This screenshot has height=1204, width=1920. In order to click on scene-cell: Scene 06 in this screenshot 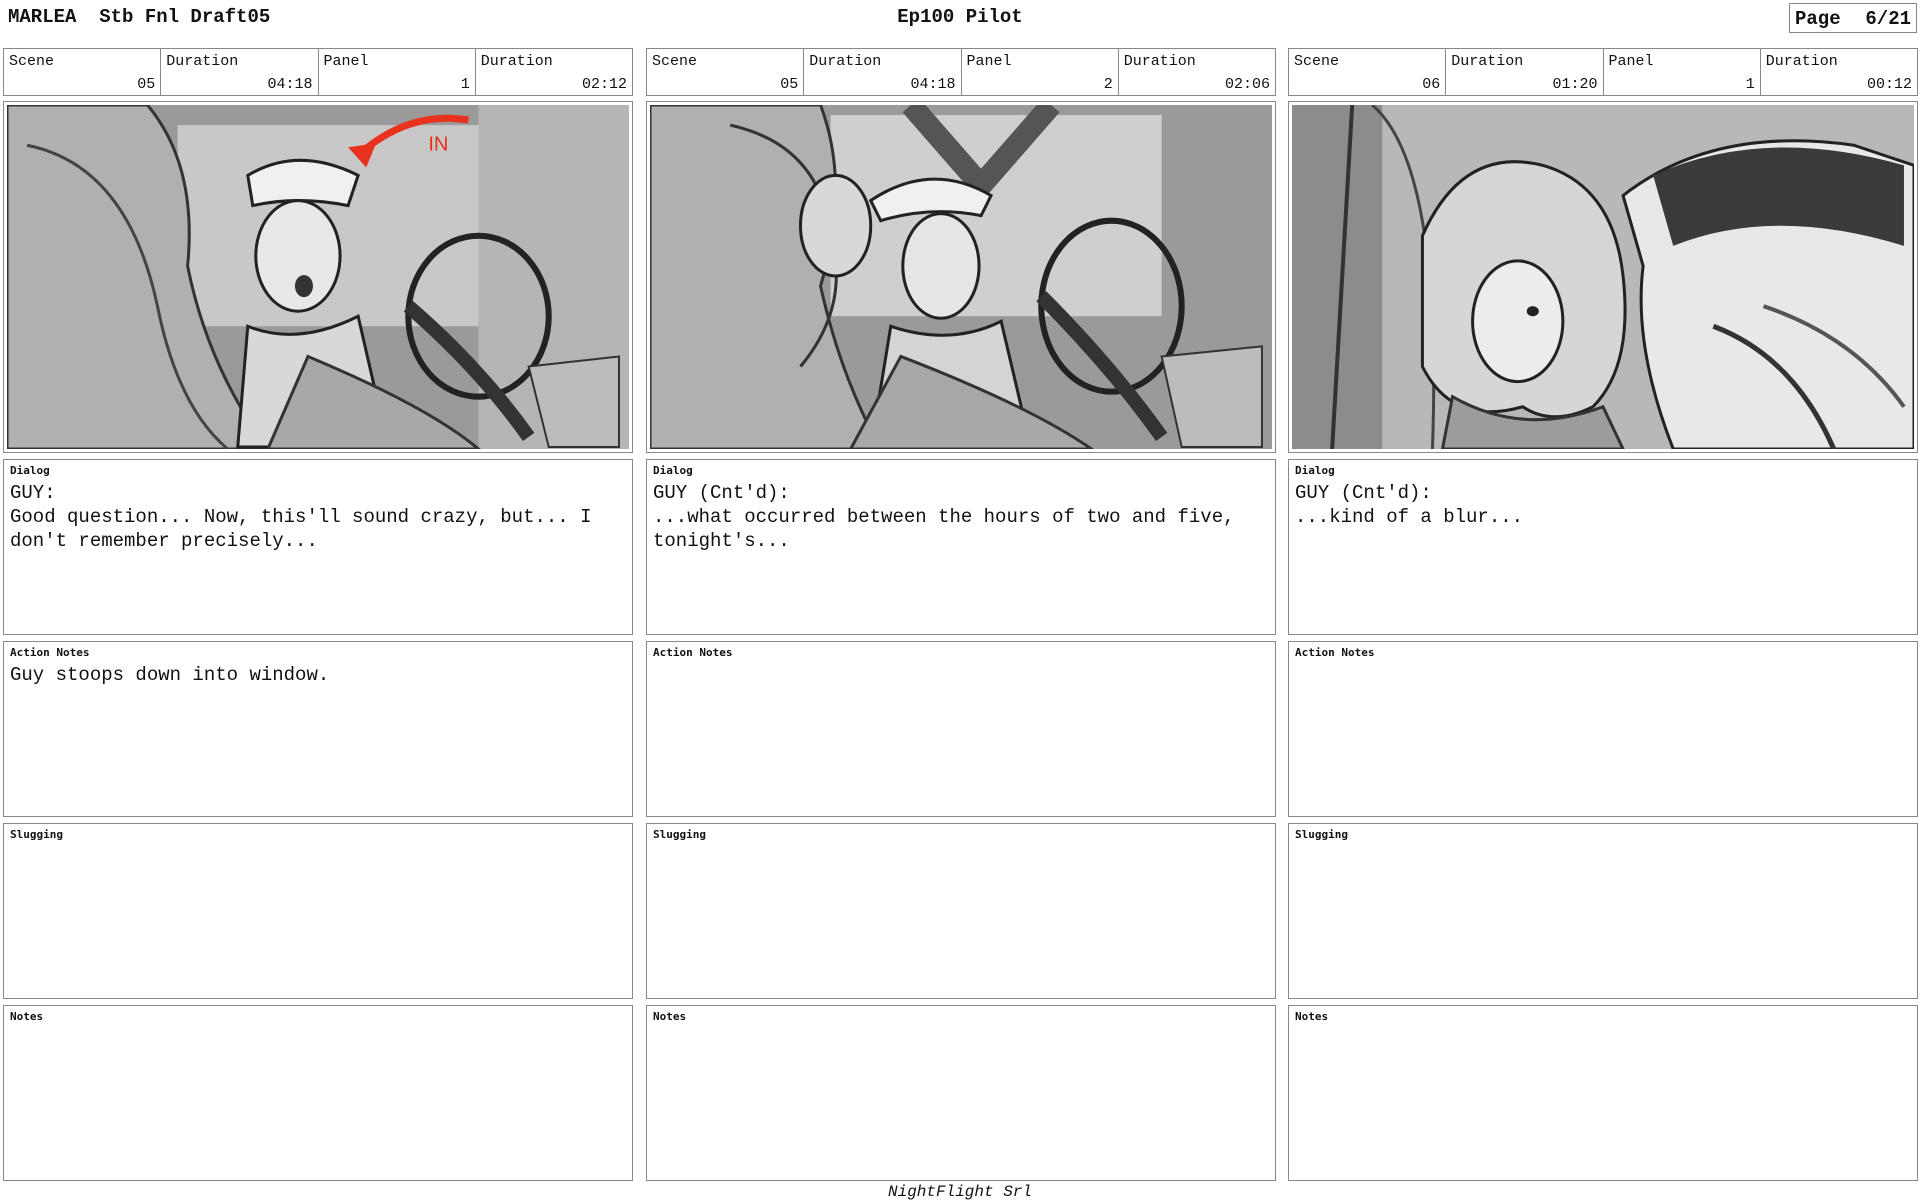, I will do `click(1368, 72)`.